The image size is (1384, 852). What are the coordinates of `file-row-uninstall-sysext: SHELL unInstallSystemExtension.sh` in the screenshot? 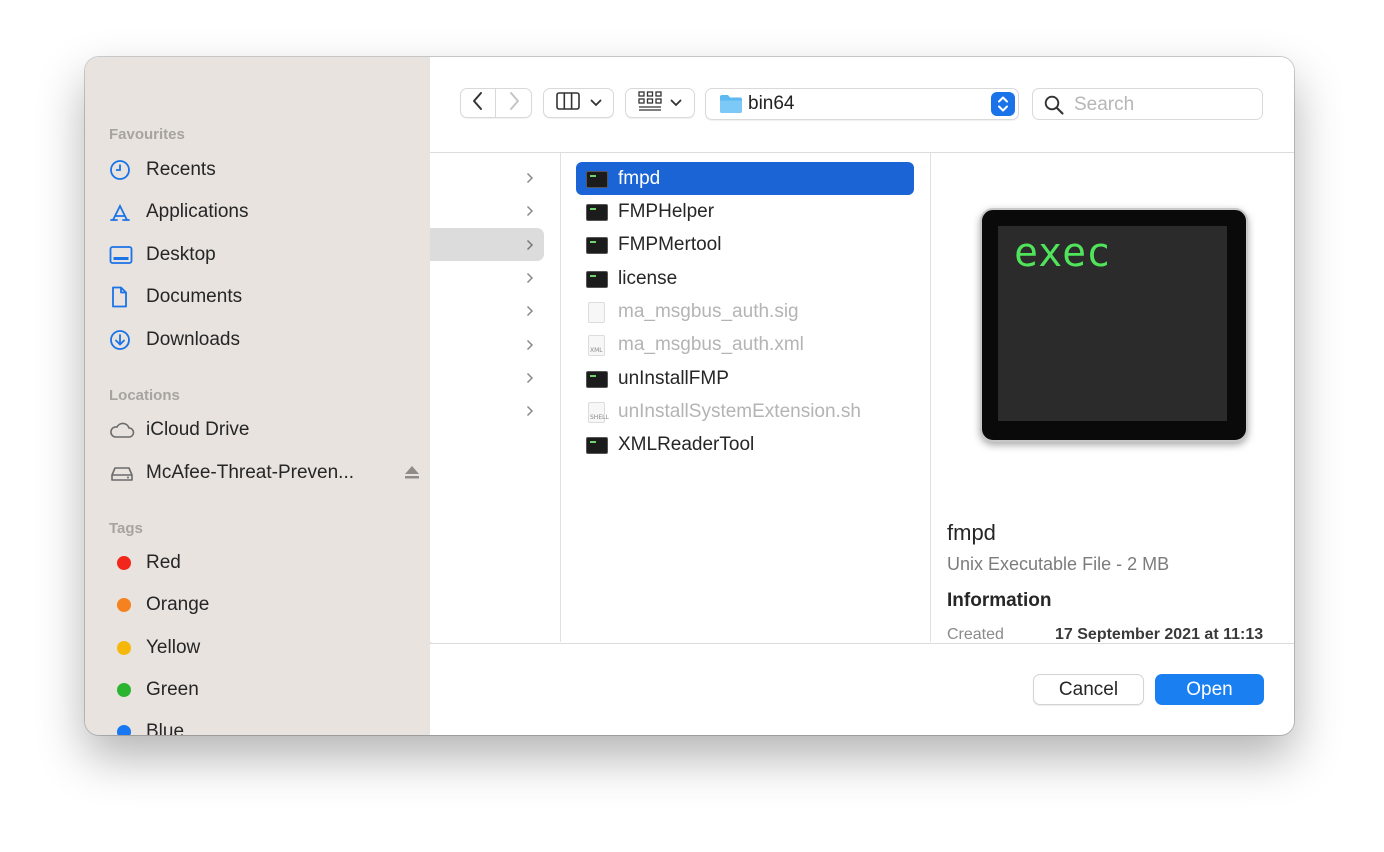 It's located at (745, 411).